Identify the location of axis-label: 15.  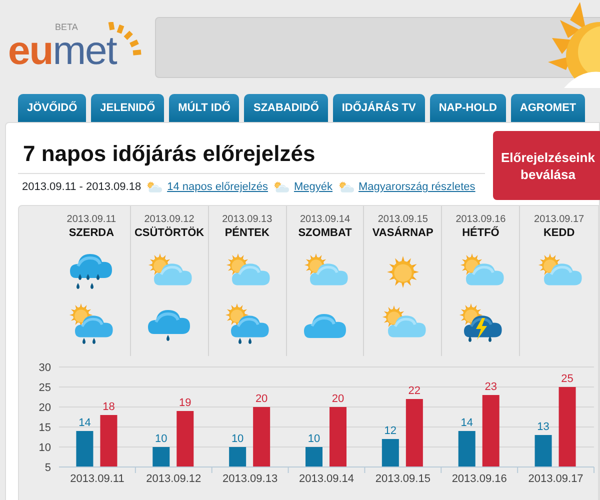
(44, 428).